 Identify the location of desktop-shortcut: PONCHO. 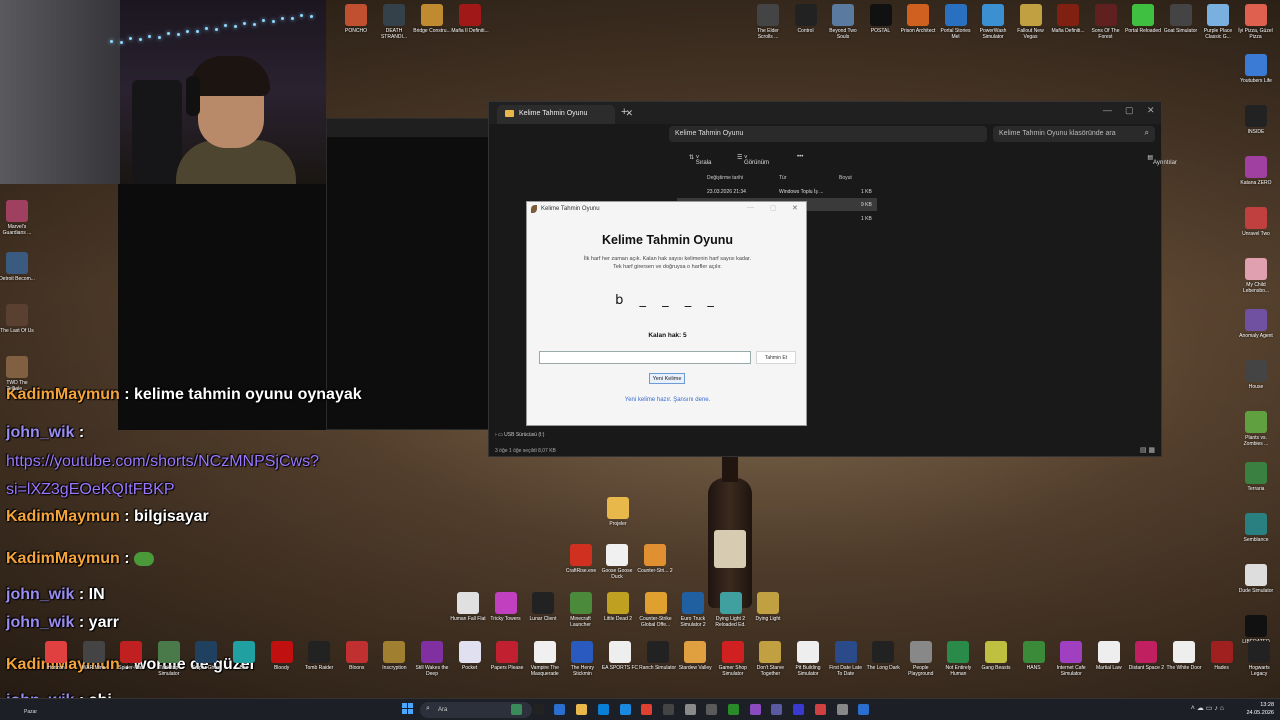
(356, 19).